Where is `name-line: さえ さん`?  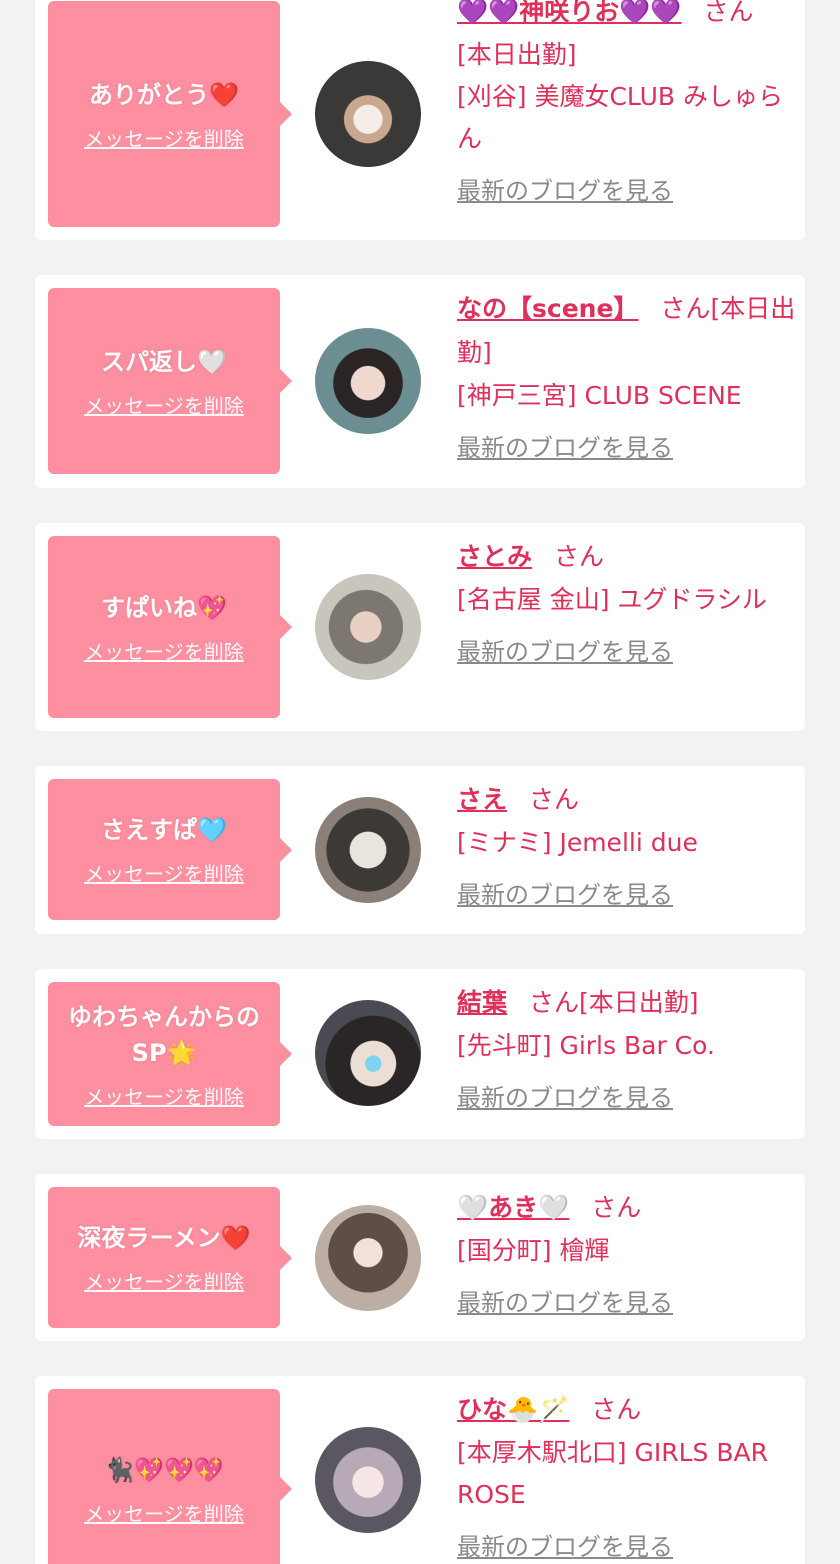
name-line: さえ さん is located at coordinates (629, 800).